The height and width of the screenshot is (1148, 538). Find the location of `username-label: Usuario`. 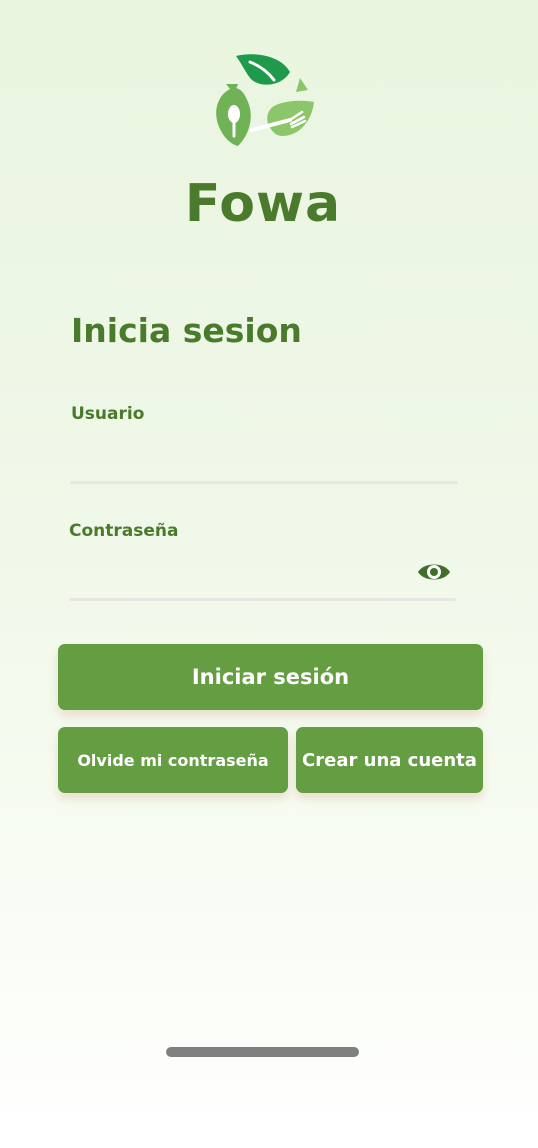

username-label: Usuario is located at coordinates (108, 414).